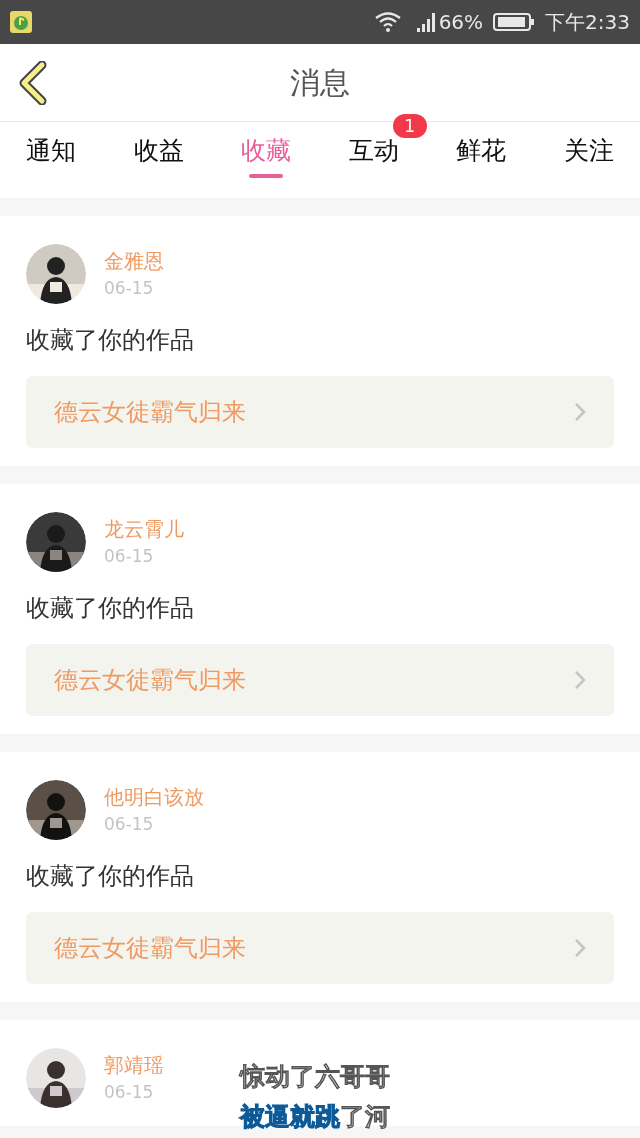  What do you see at coordinates (387, 22) in the screenshot?
I see `wifi-icon` at bounding box center [387, 22].